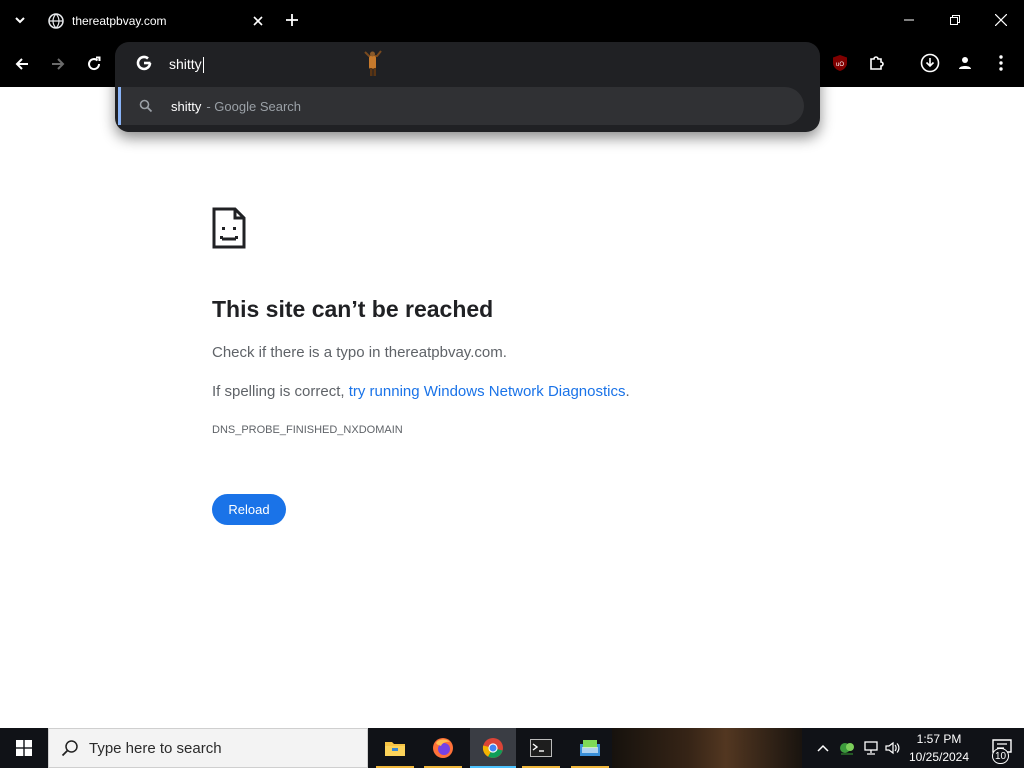 The width and height of the screenshot is (1024, 768). Describe the element at coordinates (280, 391) in the screenshot. I see `diagnostics-prefix: If spelling is correct,` at that location.